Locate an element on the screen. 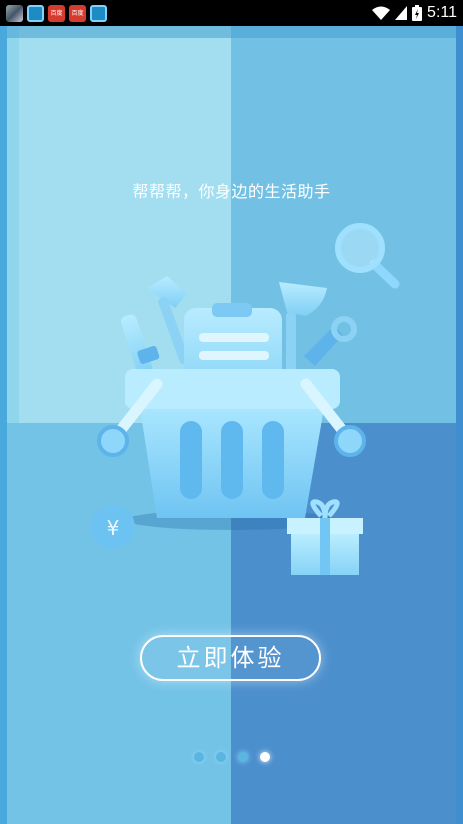  spatula-icon is located at coordinates (303, 332).